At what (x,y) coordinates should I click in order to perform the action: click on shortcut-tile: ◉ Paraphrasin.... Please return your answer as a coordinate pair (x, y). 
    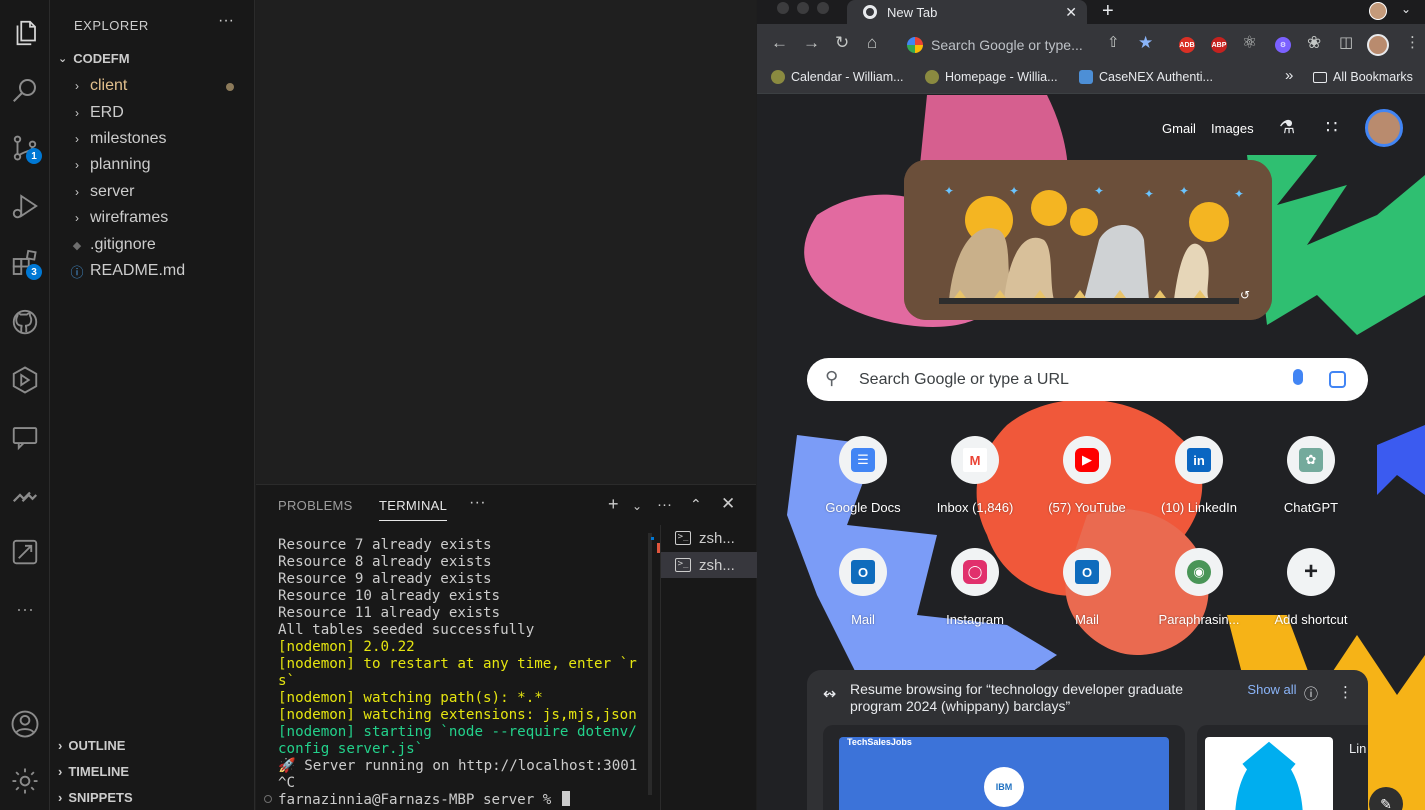
    Looking at the image, I should click on (1199, 598).